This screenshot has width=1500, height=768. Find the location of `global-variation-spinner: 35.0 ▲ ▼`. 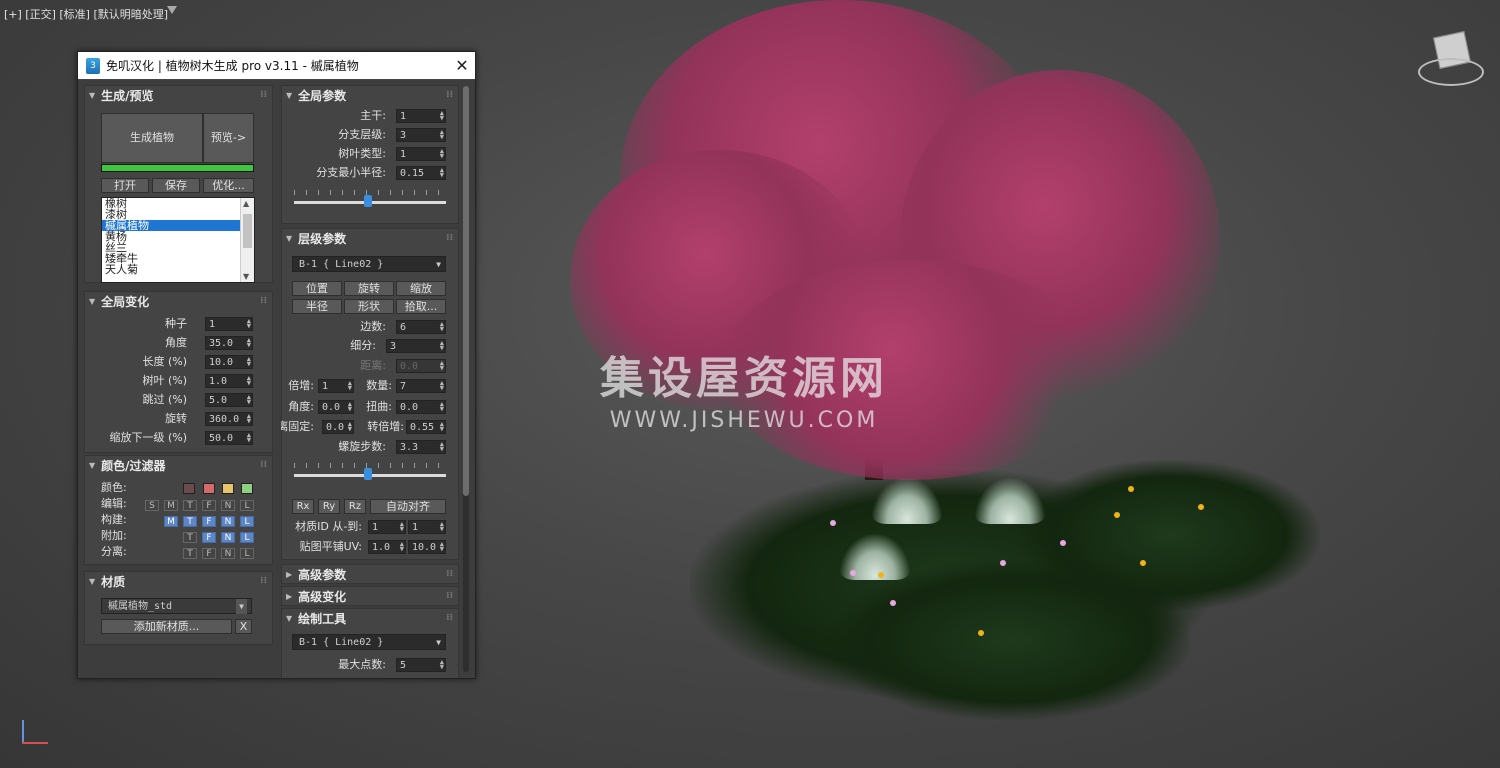

global-variation-spinner: 35.0 ▲ ▼ is located at coordinates (229, 343).